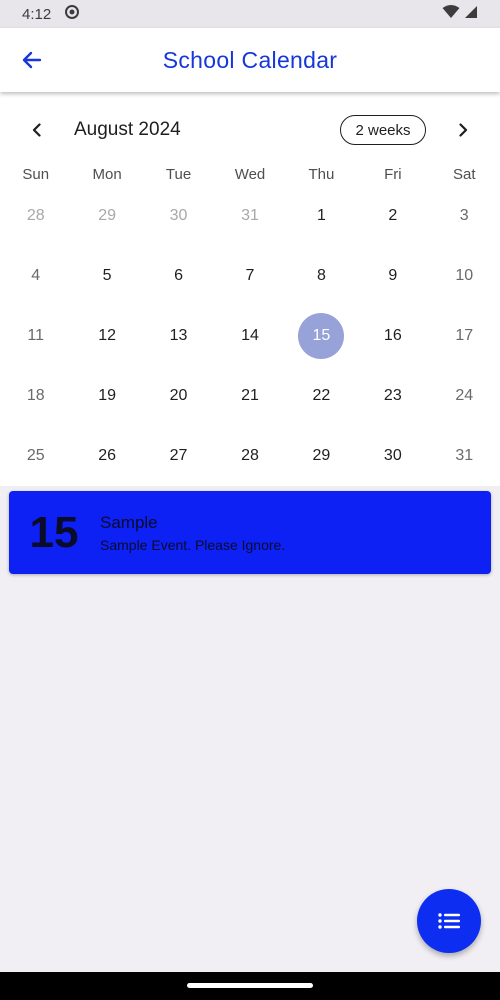 This screenshot has height=1000, width=500. I want to click on day-number: 4, so click(36, 275).